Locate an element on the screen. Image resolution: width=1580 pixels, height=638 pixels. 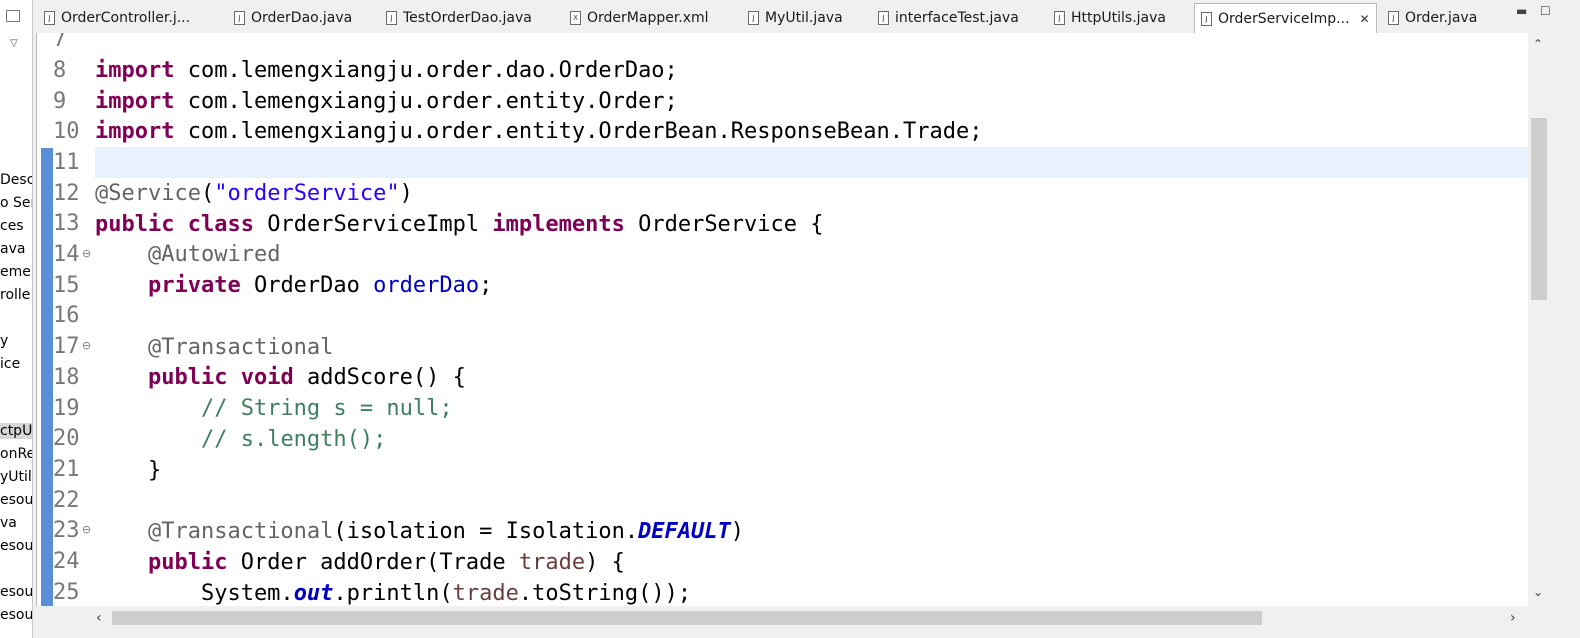
tab-order-dao: J OrderDao.java is located at coordinates (293, 18).